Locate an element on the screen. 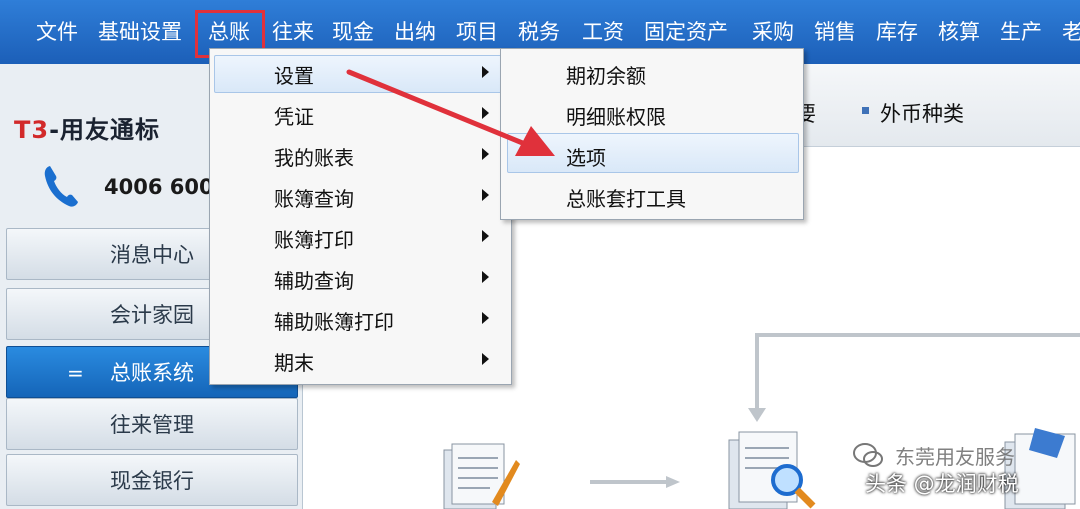 The image size is (1080, 509). watermark-source: 东莞用友服务 is located at coordinates (955, 457).